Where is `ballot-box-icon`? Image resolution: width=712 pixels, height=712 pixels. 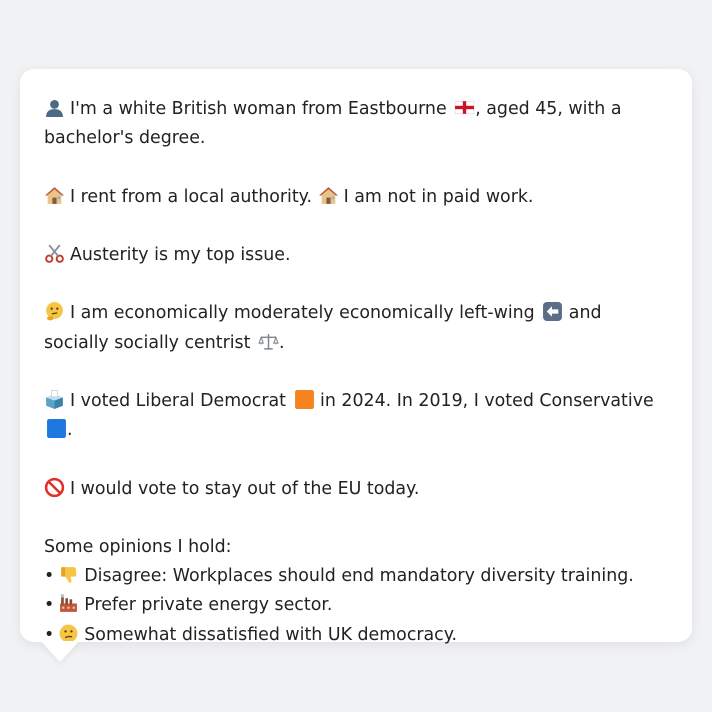
ballot-box-icon is located at coordinates (54, 399).